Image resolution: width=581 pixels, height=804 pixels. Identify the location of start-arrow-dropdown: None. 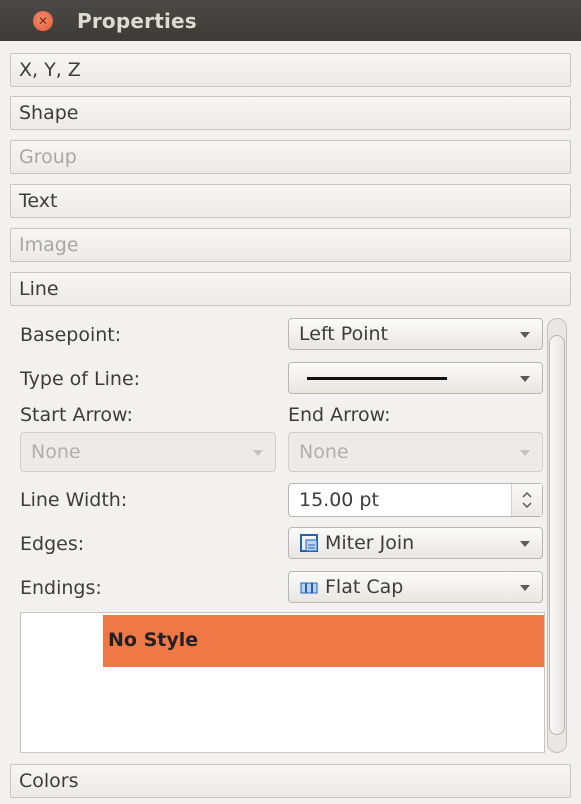
(148, 452).